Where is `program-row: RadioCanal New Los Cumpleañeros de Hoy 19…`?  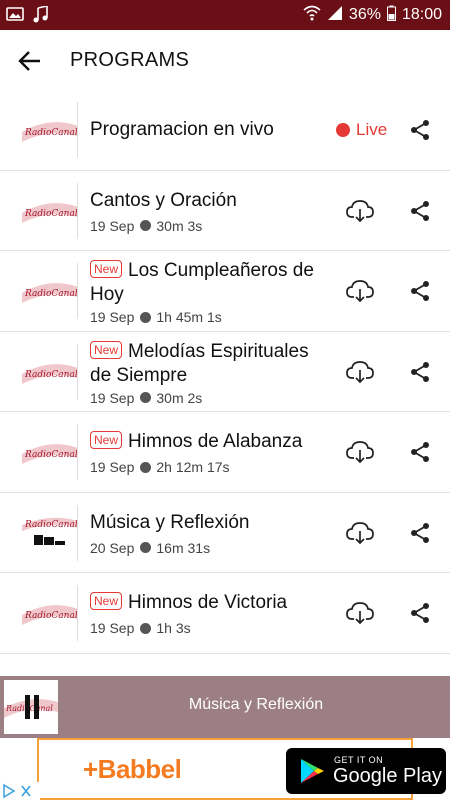 program-row: RadioCanal New Los Cumpleañeros de Hoy 19… is located at coordinates (225, 291).